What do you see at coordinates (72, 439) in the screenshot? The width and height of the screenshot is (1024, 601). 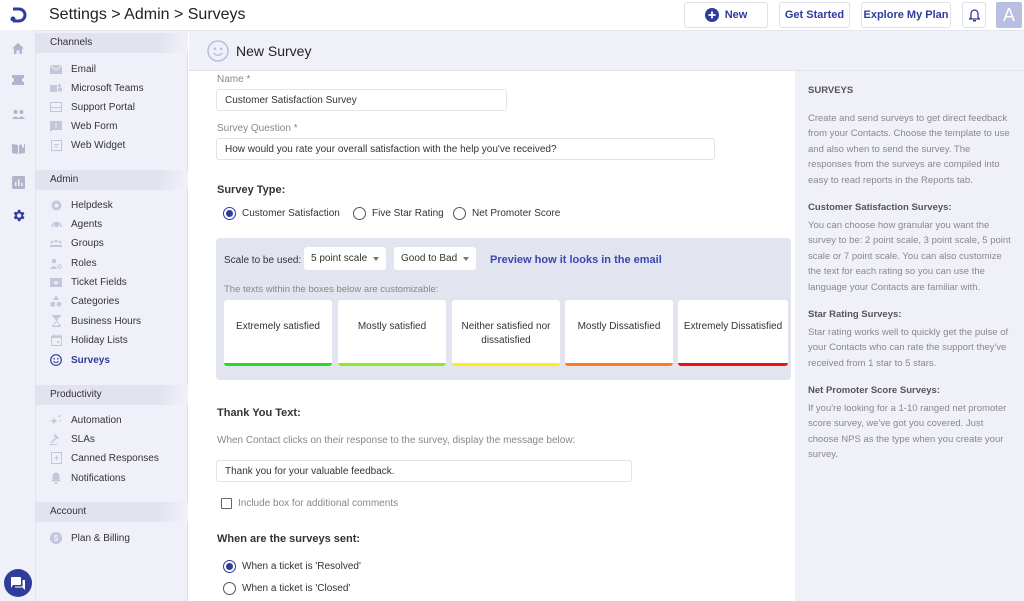 I see `sidebar-item-slas: SLAs` at bounding box center [72, 439].